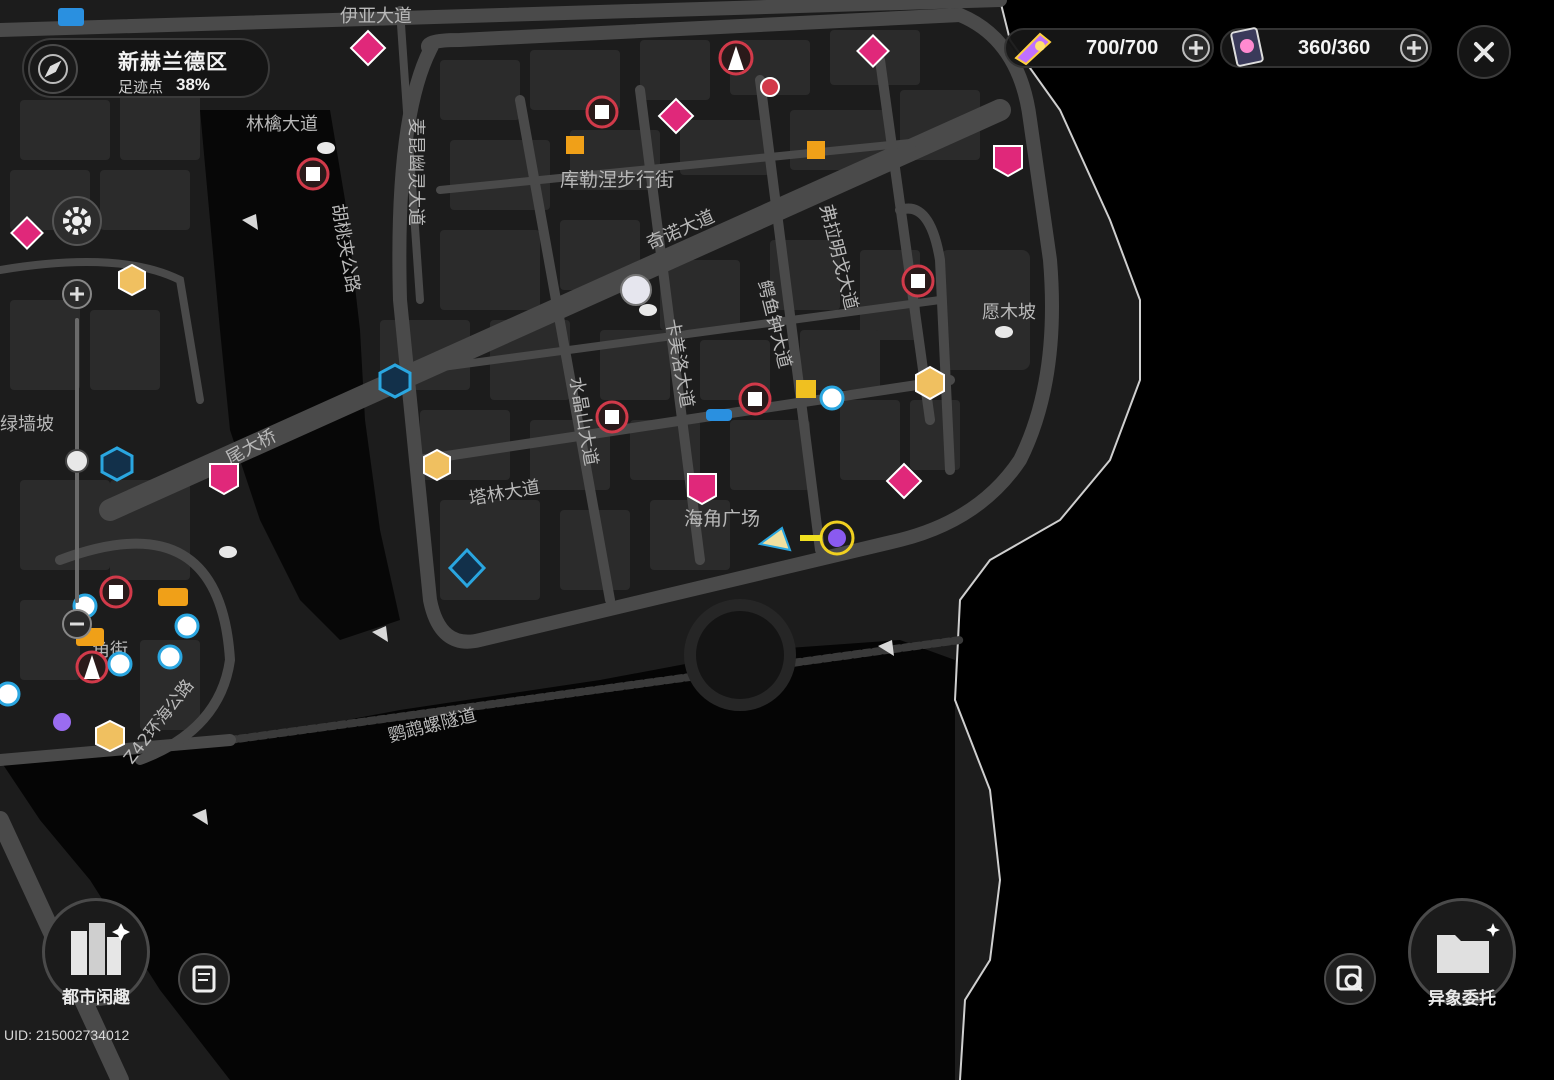 This screenshot has height=1080, width=1554. What do you see at coordinates (77, 461) in the screenshot?
I see `zoom-slider-handle` at bounding box center [77, 461].